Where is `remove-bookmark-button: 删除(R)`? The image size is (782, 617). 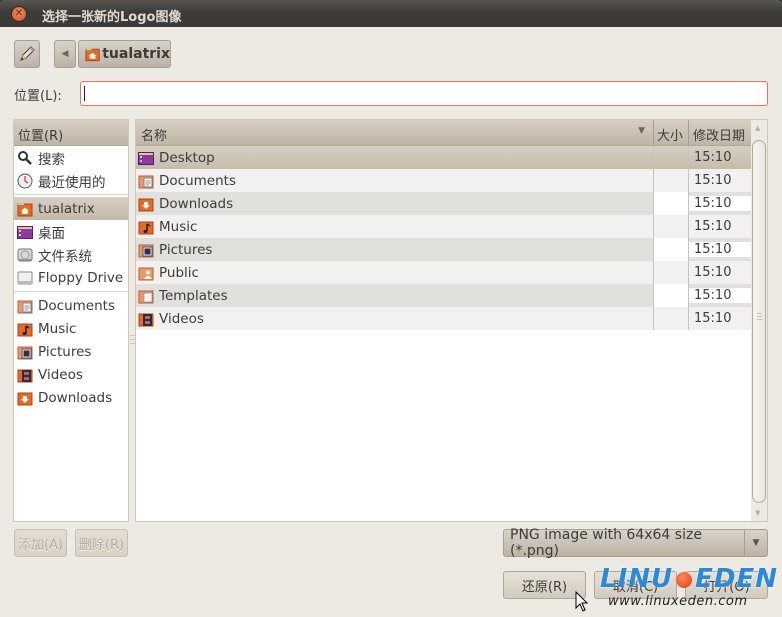
remove-bookmark-button: 删除(R) is located at coordinates (101, 543).